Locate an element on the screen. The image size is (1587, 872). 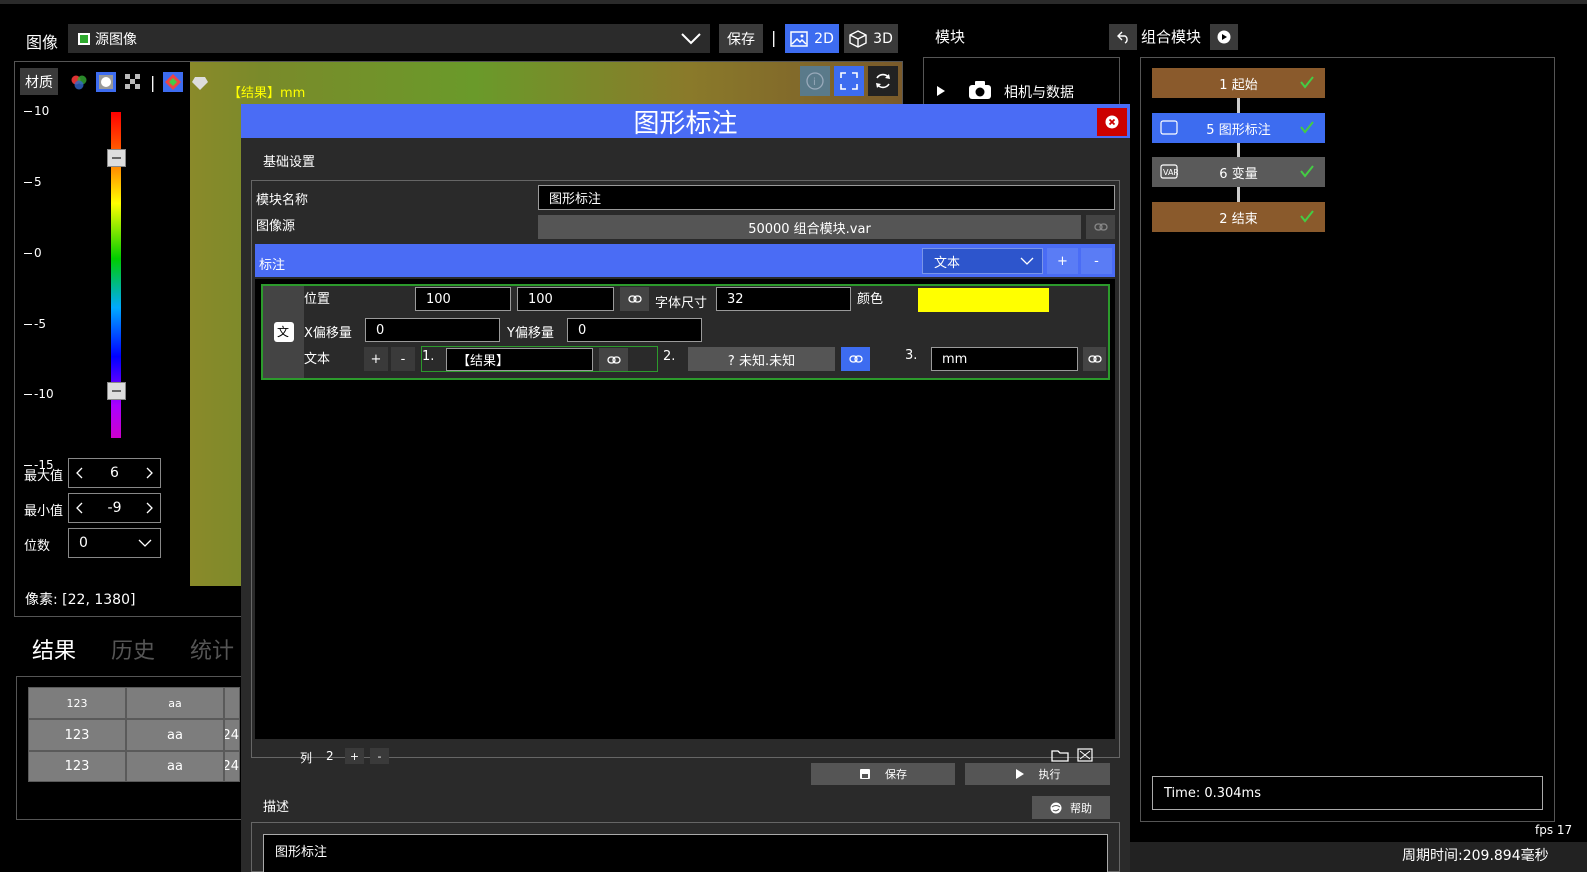
flow-node-label: 2 结束 is located at coordinates (1238, 219).